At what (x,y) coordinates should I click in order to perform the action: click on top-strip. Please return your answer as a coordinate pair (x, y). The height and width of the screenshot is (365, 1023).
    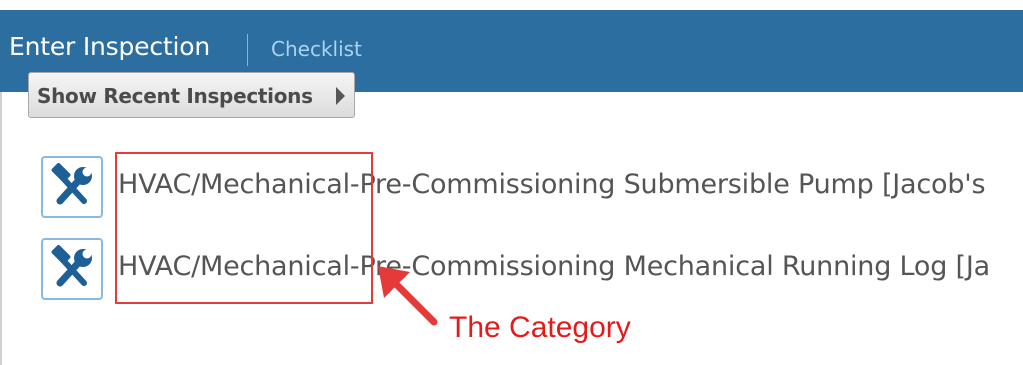
    Looking at the image, I should click on (511, 5).